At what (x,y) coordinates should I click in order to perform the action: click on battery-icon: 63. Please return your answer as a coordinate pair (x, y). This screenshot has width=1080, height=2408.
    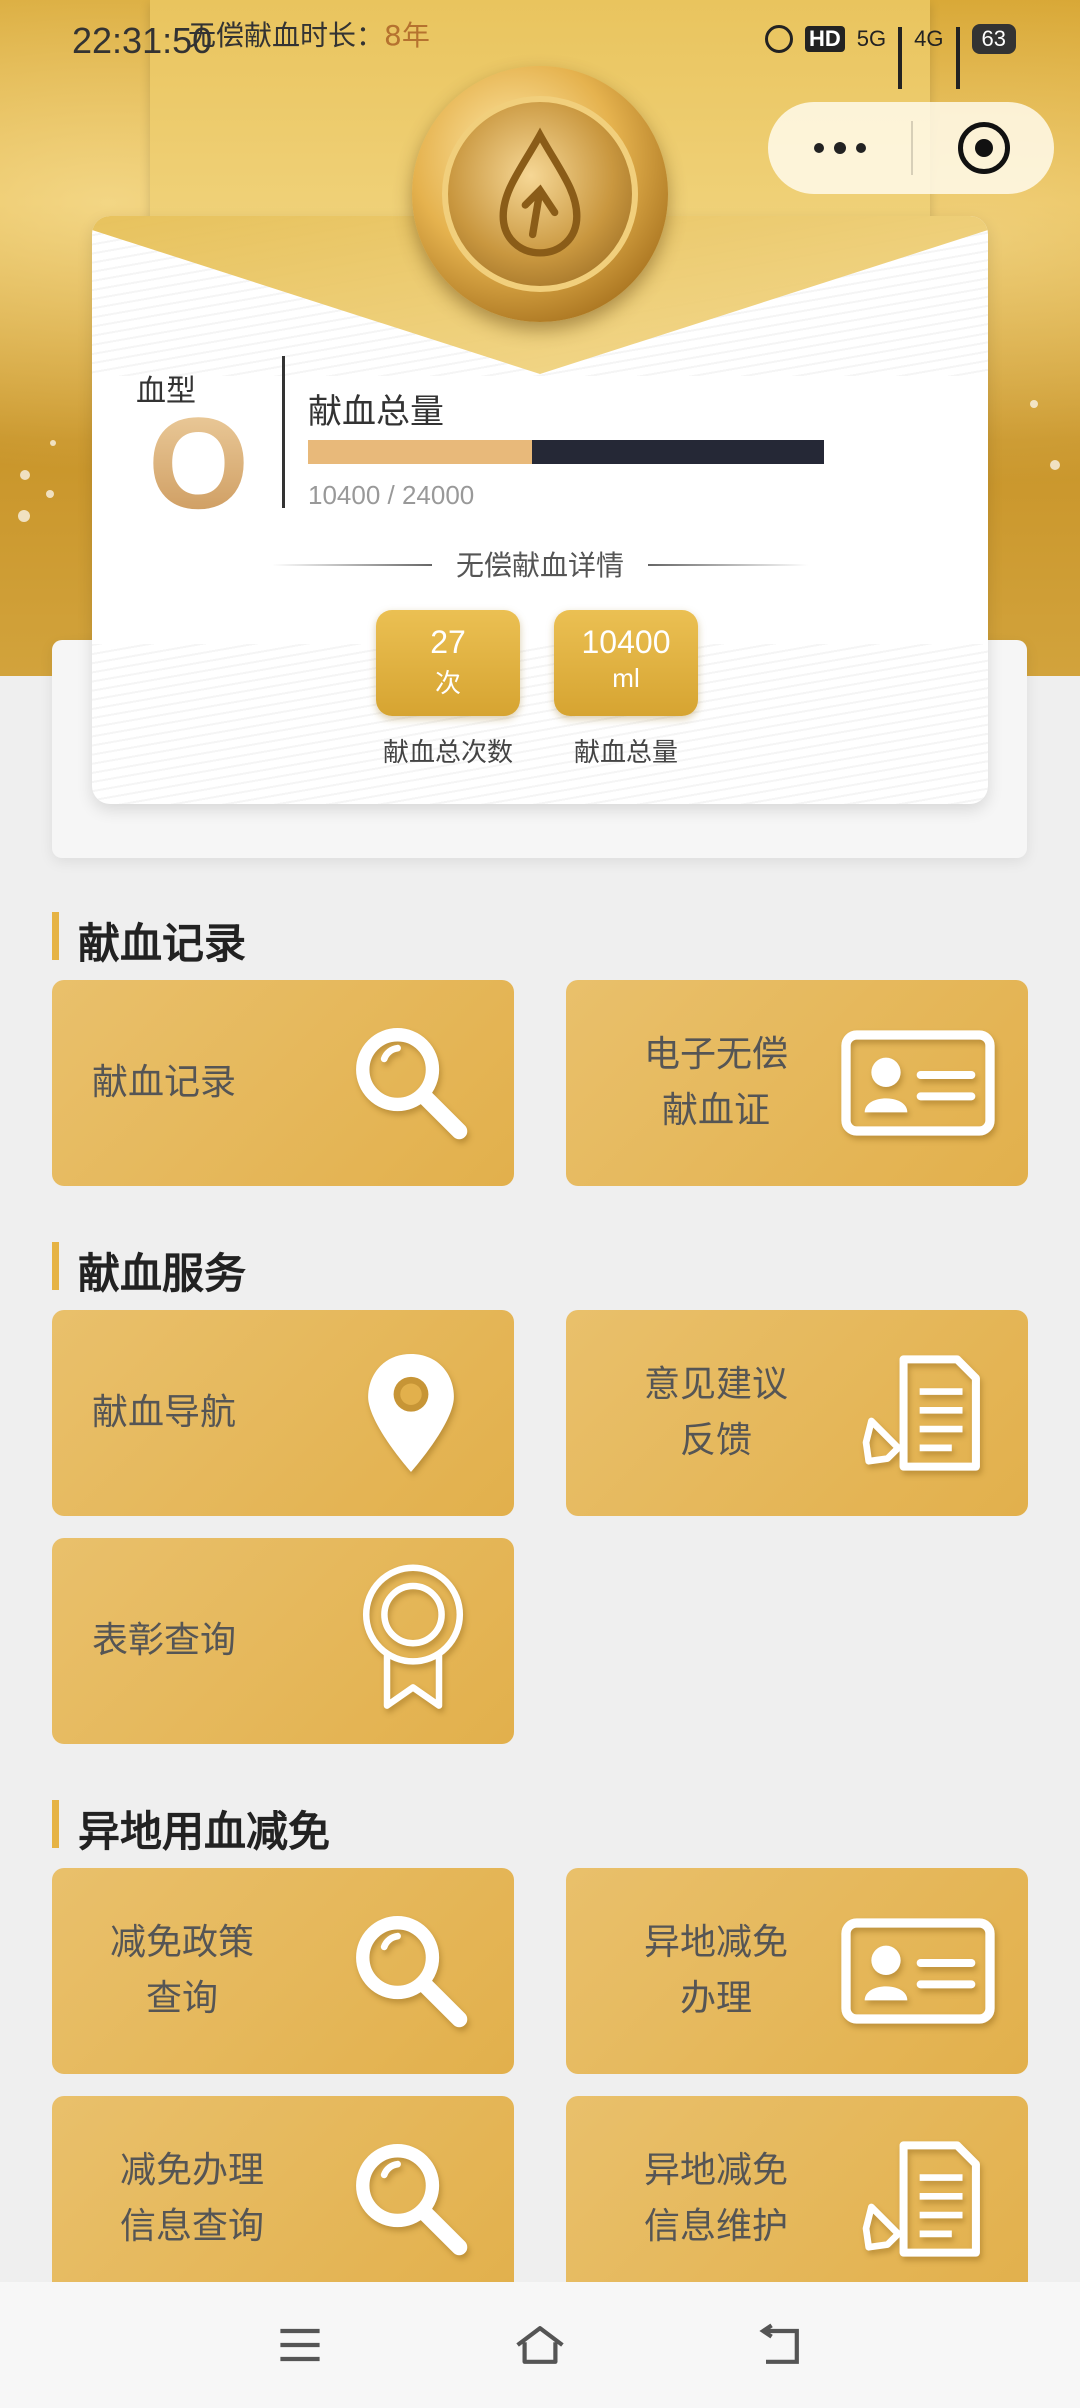
    Looking at the image, I should click on (993, 39).